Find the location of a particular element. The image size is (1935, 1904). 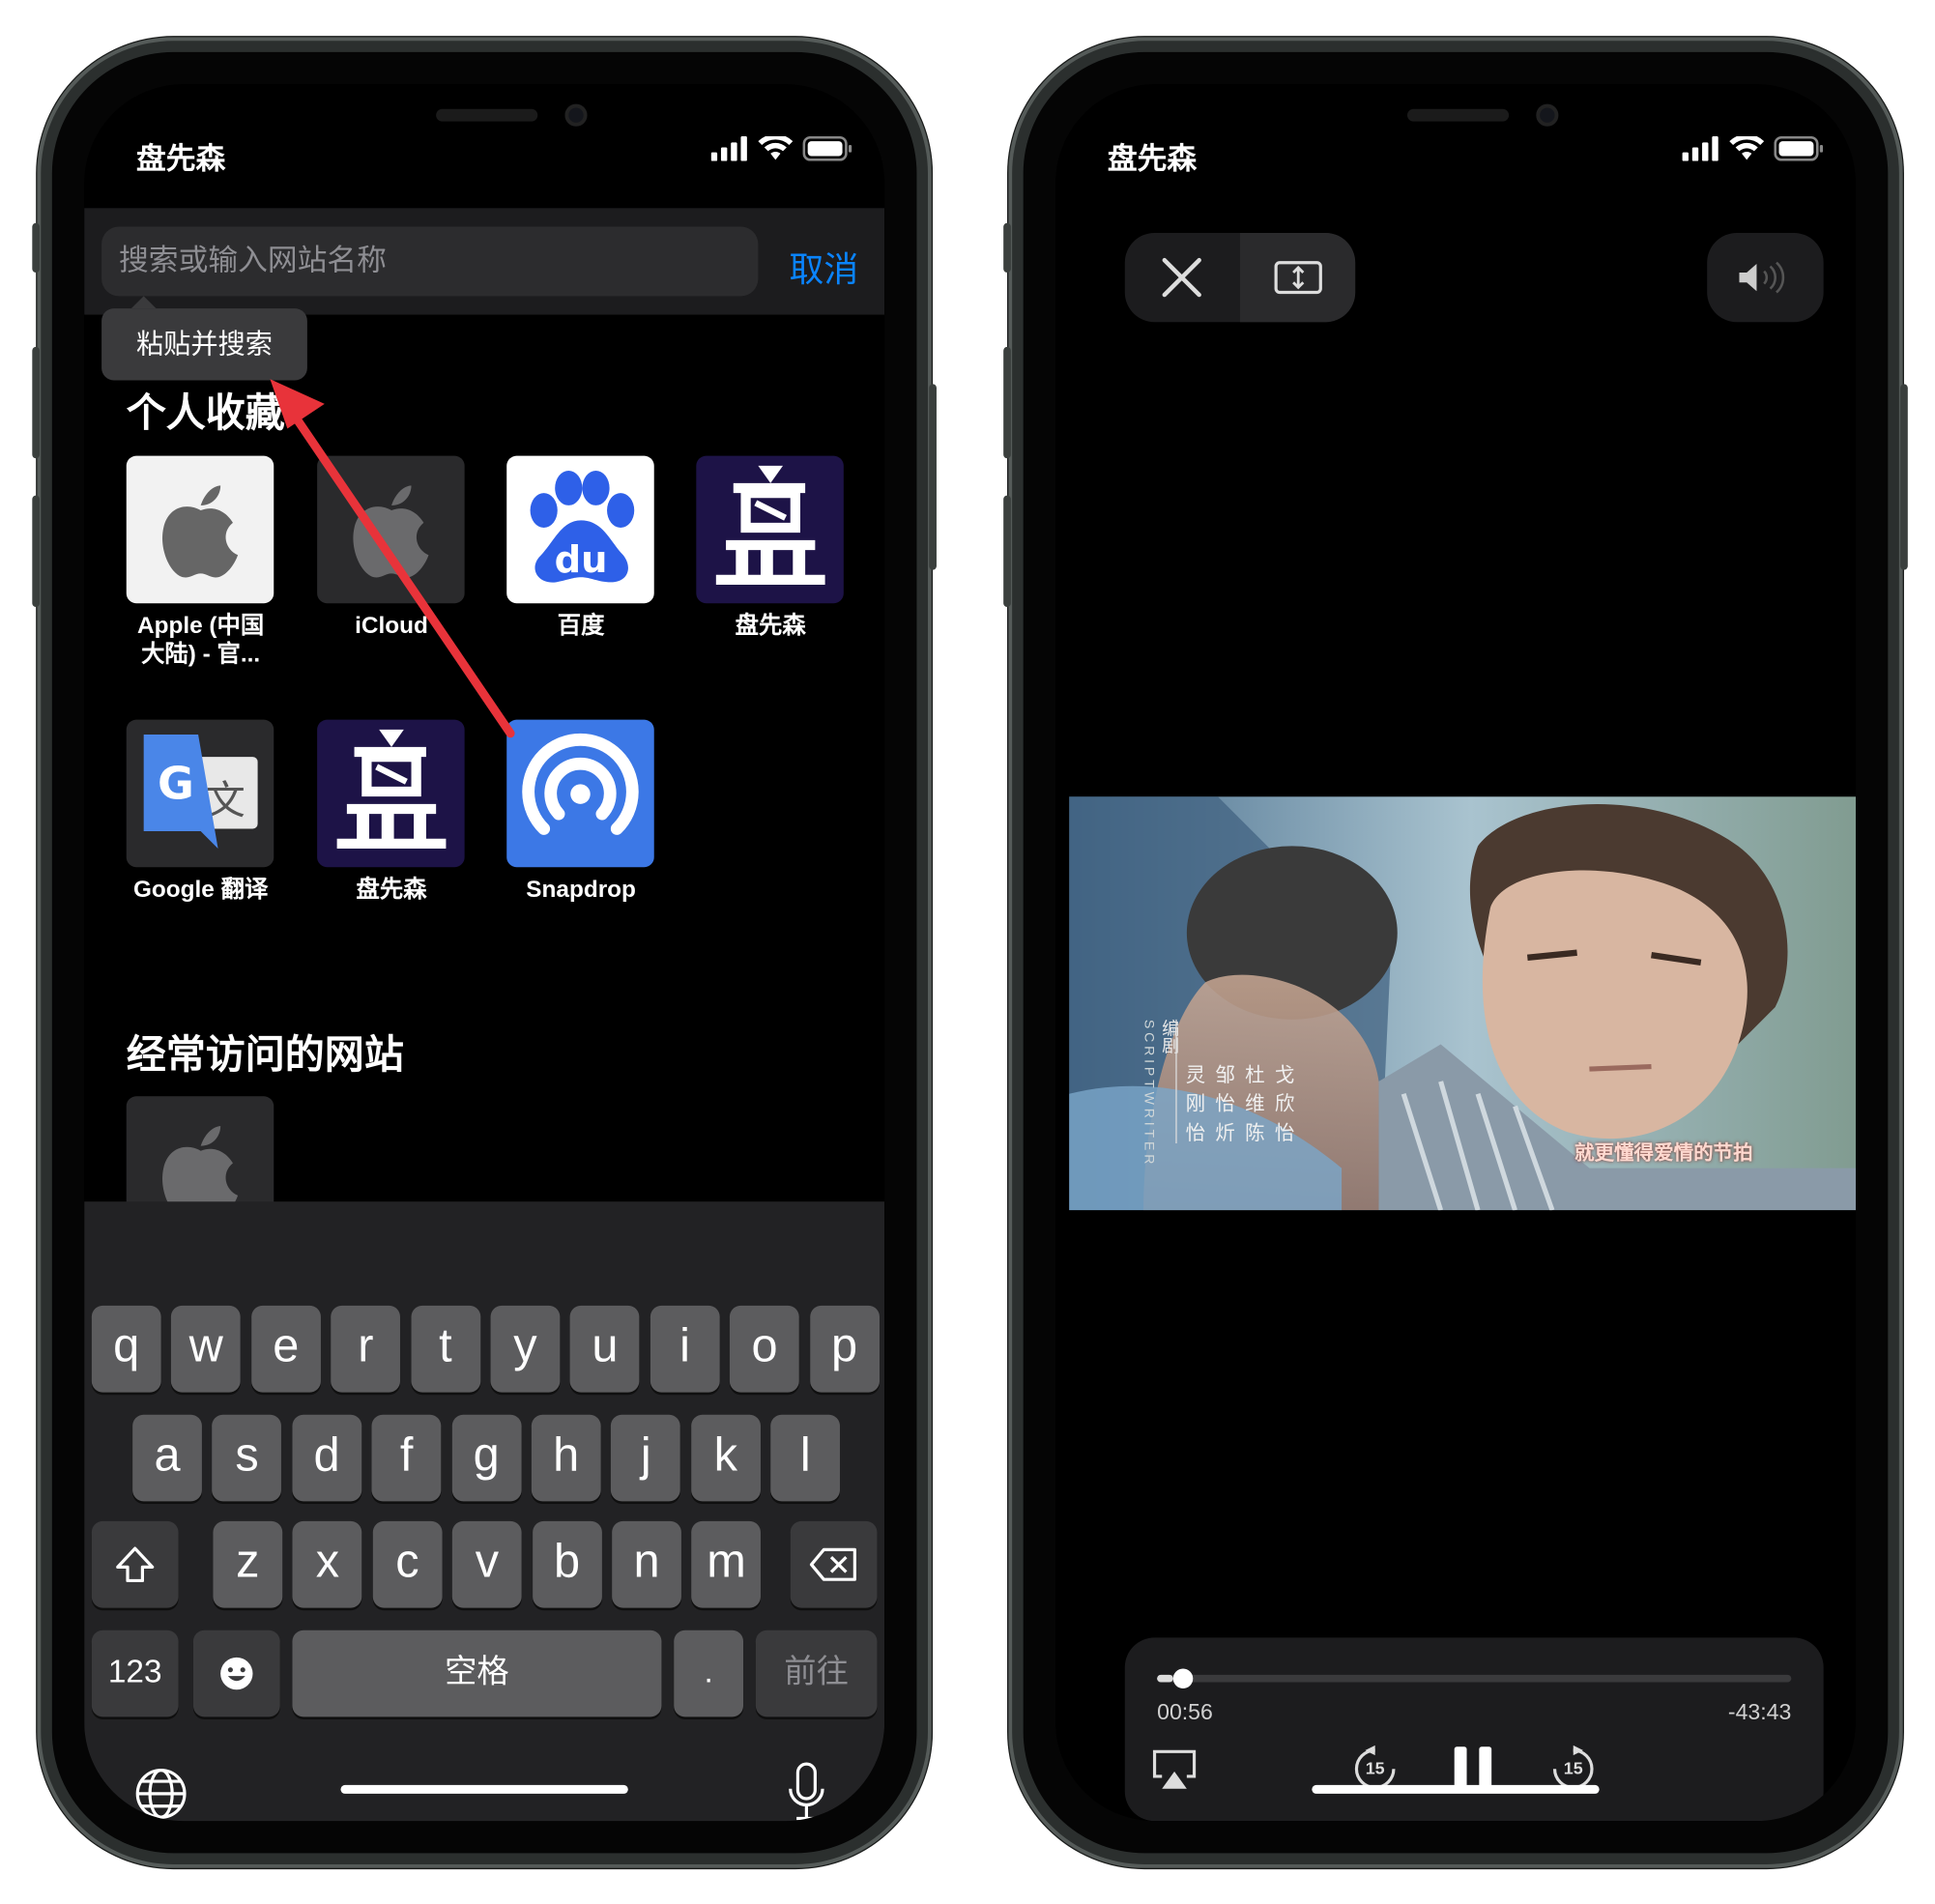

shift-key is located at coordinates (135, 1564).